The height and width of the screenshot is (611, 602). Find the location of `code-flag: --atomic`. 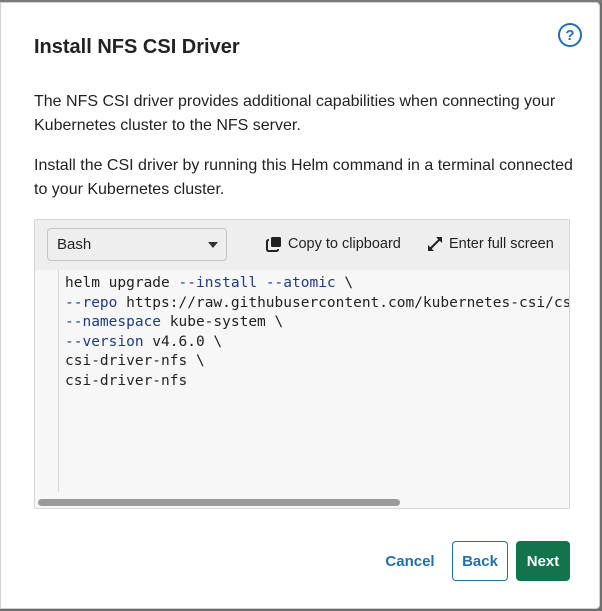

code-flag: --atomic is located at coordinates (300, 283).